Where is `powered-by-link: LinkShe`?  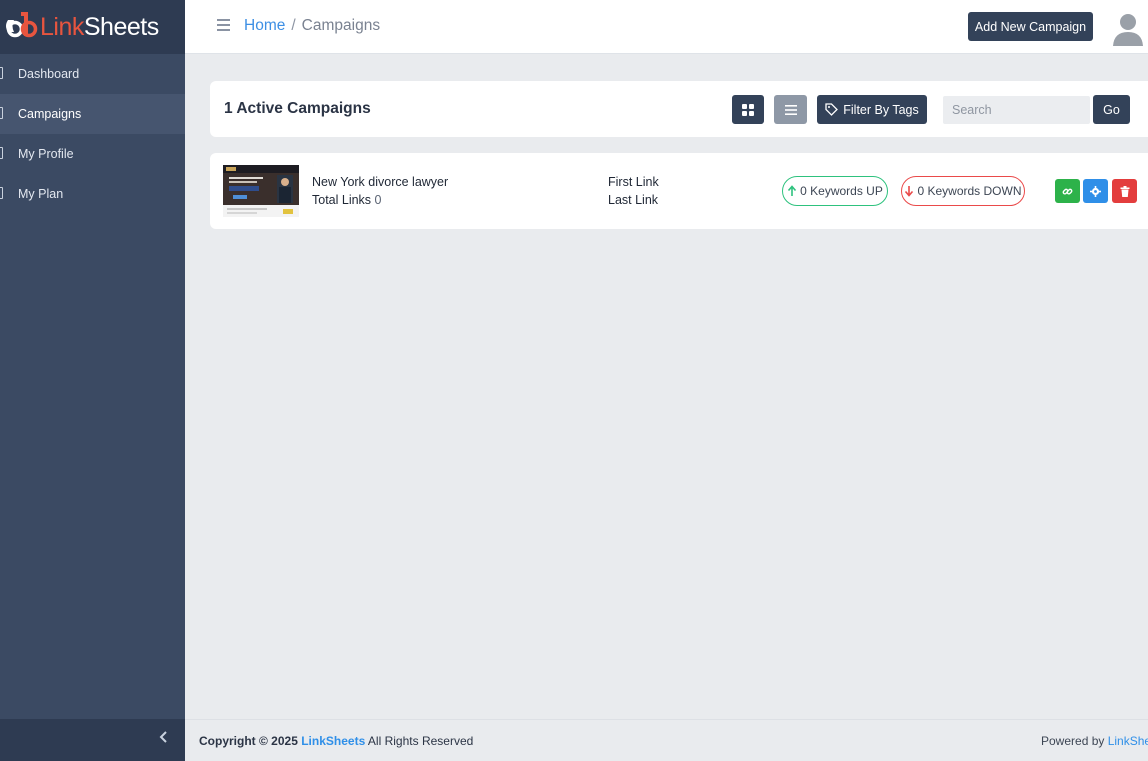 powered-by-link: LinkShe is located at coordinates (1128, 741).